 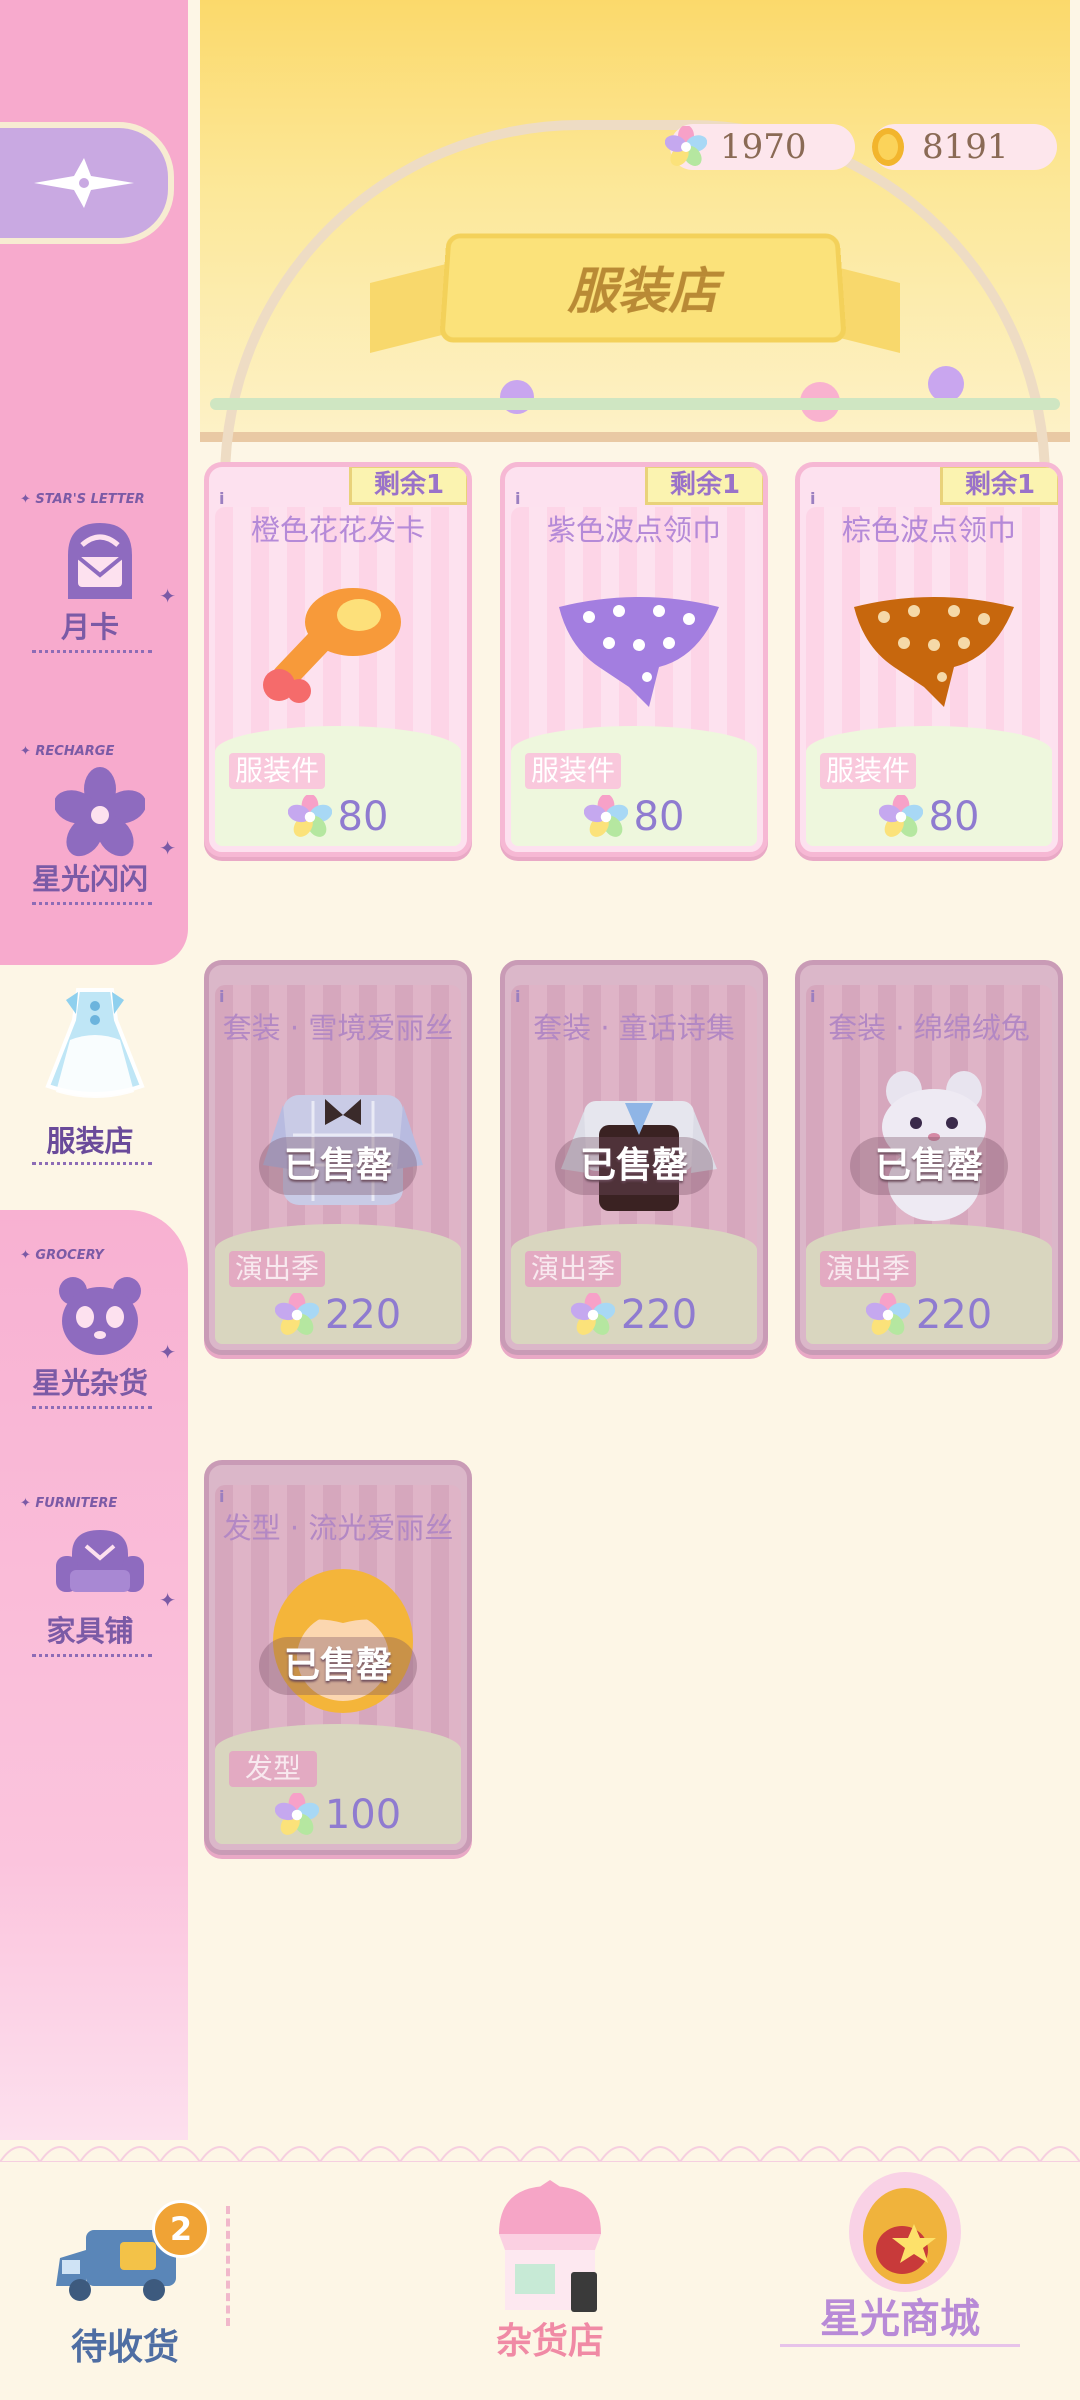 What do you see at coordinates (69, 1503) in the screenshot?
I see `nav-tag: ✦ FURNITERE` at bounding box center [69, 1503].